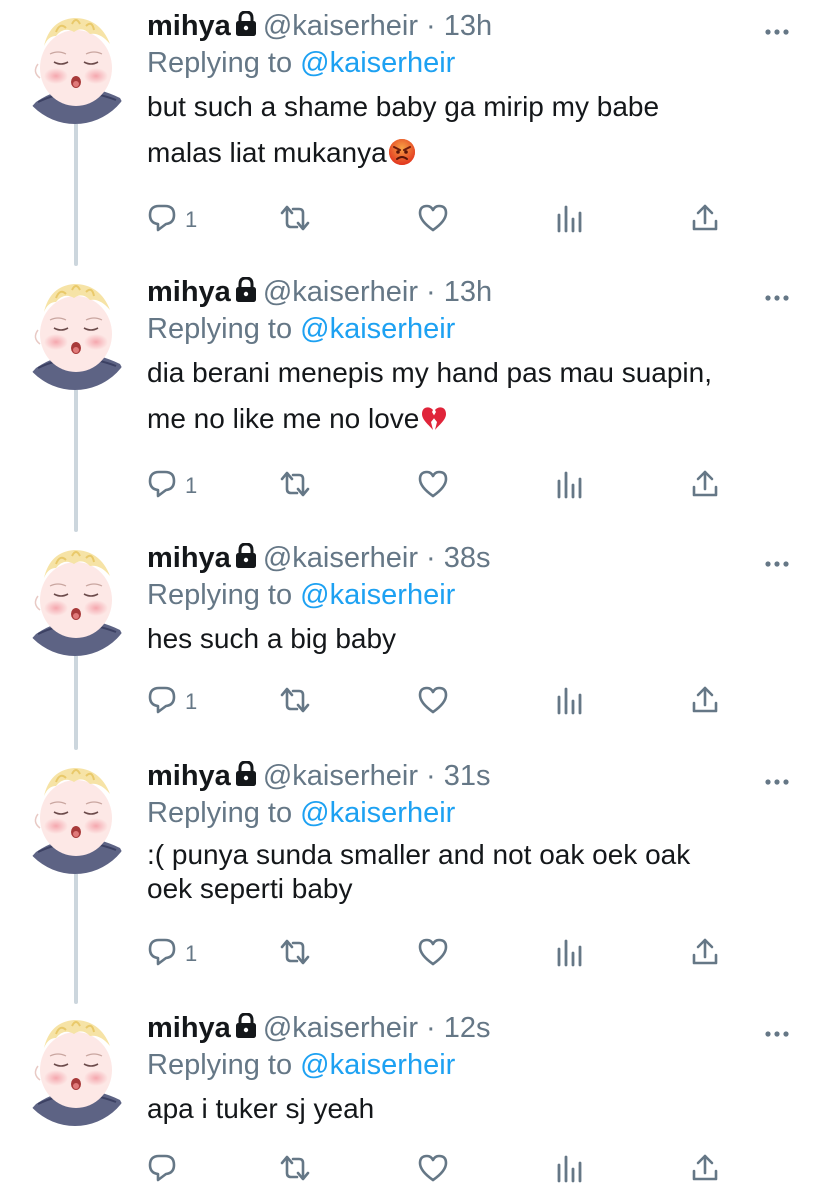  What do you see at coordinates (468, 639) in the screenshot?
I see `tweet-text: hes such a big baby` at bounding box center [468, 639].